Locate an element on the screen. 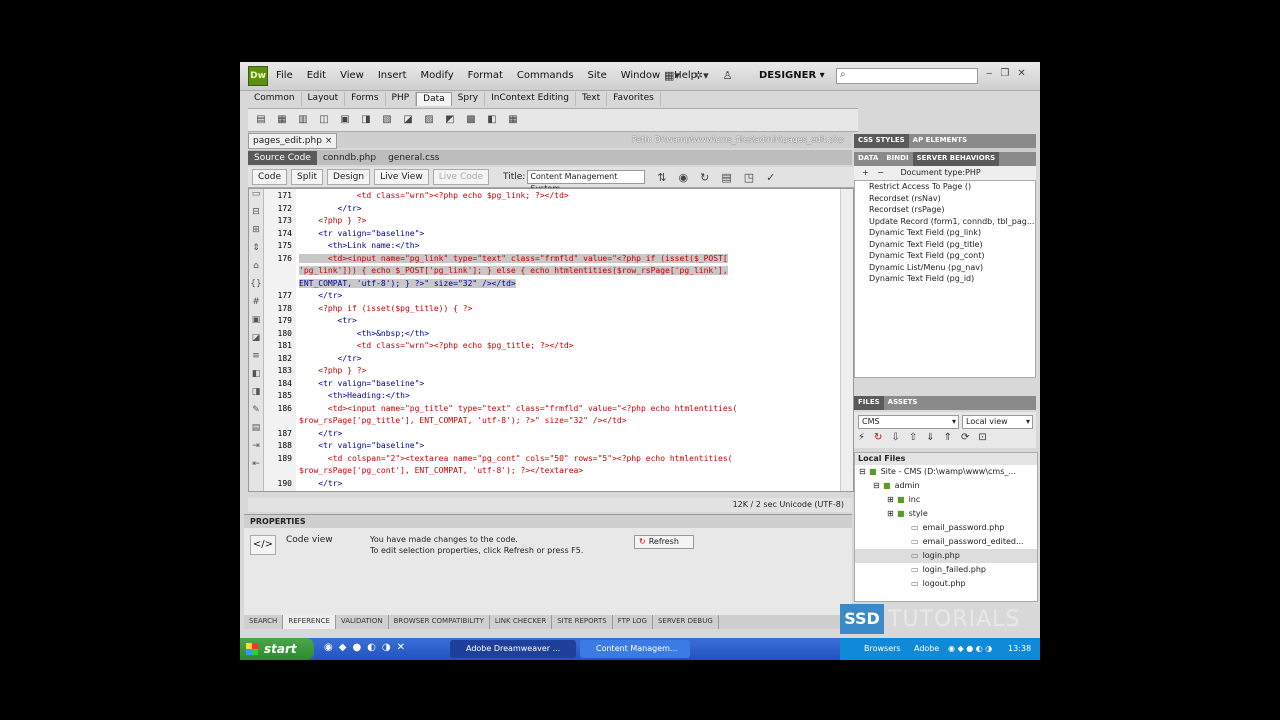  delete-icon: ▩ is located at coordinates (471, 120).